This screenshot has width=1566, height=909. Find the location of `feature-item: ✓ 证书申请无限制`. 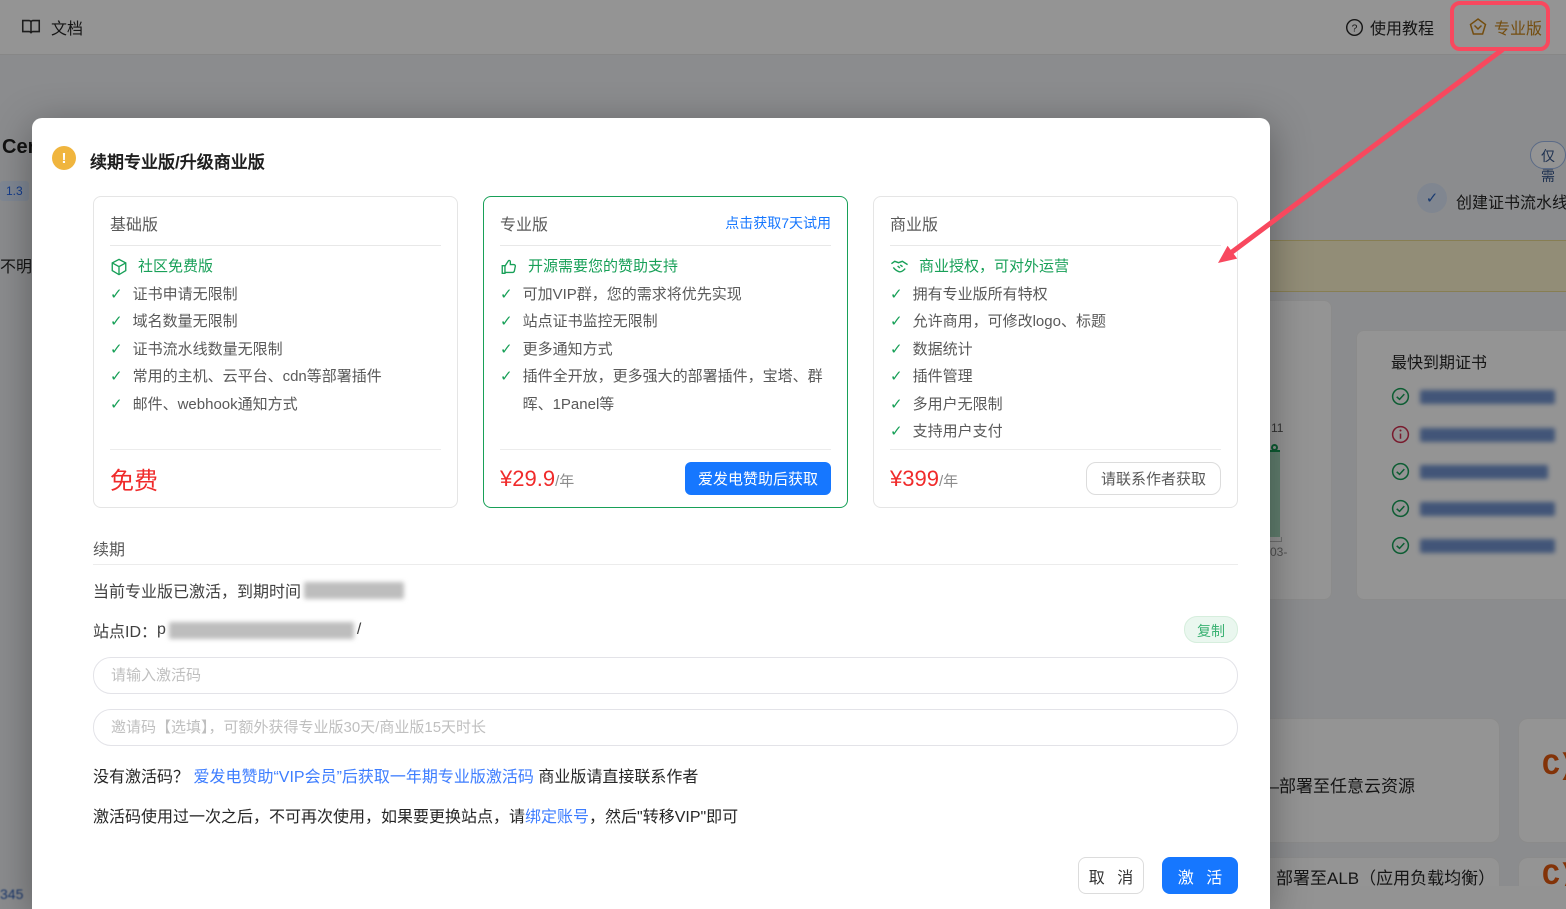

feature-item: ✓ 证书申请无限制 is located at coordinates (174, 294).